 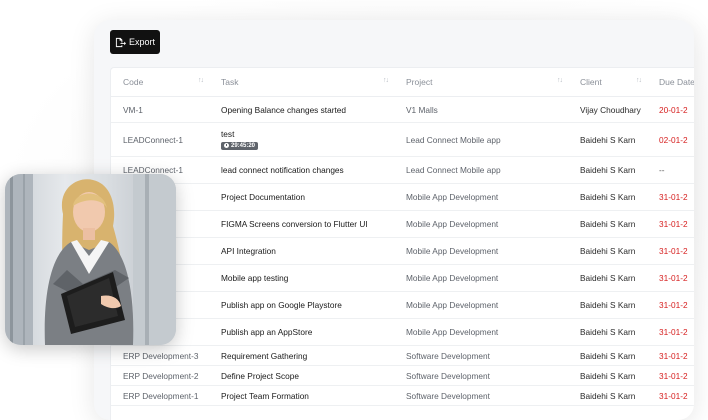 What do you see at coordinates (301, 197) in the screenshot?
I see `cell-task: Project Documentation` at bounding box center [301, 197].